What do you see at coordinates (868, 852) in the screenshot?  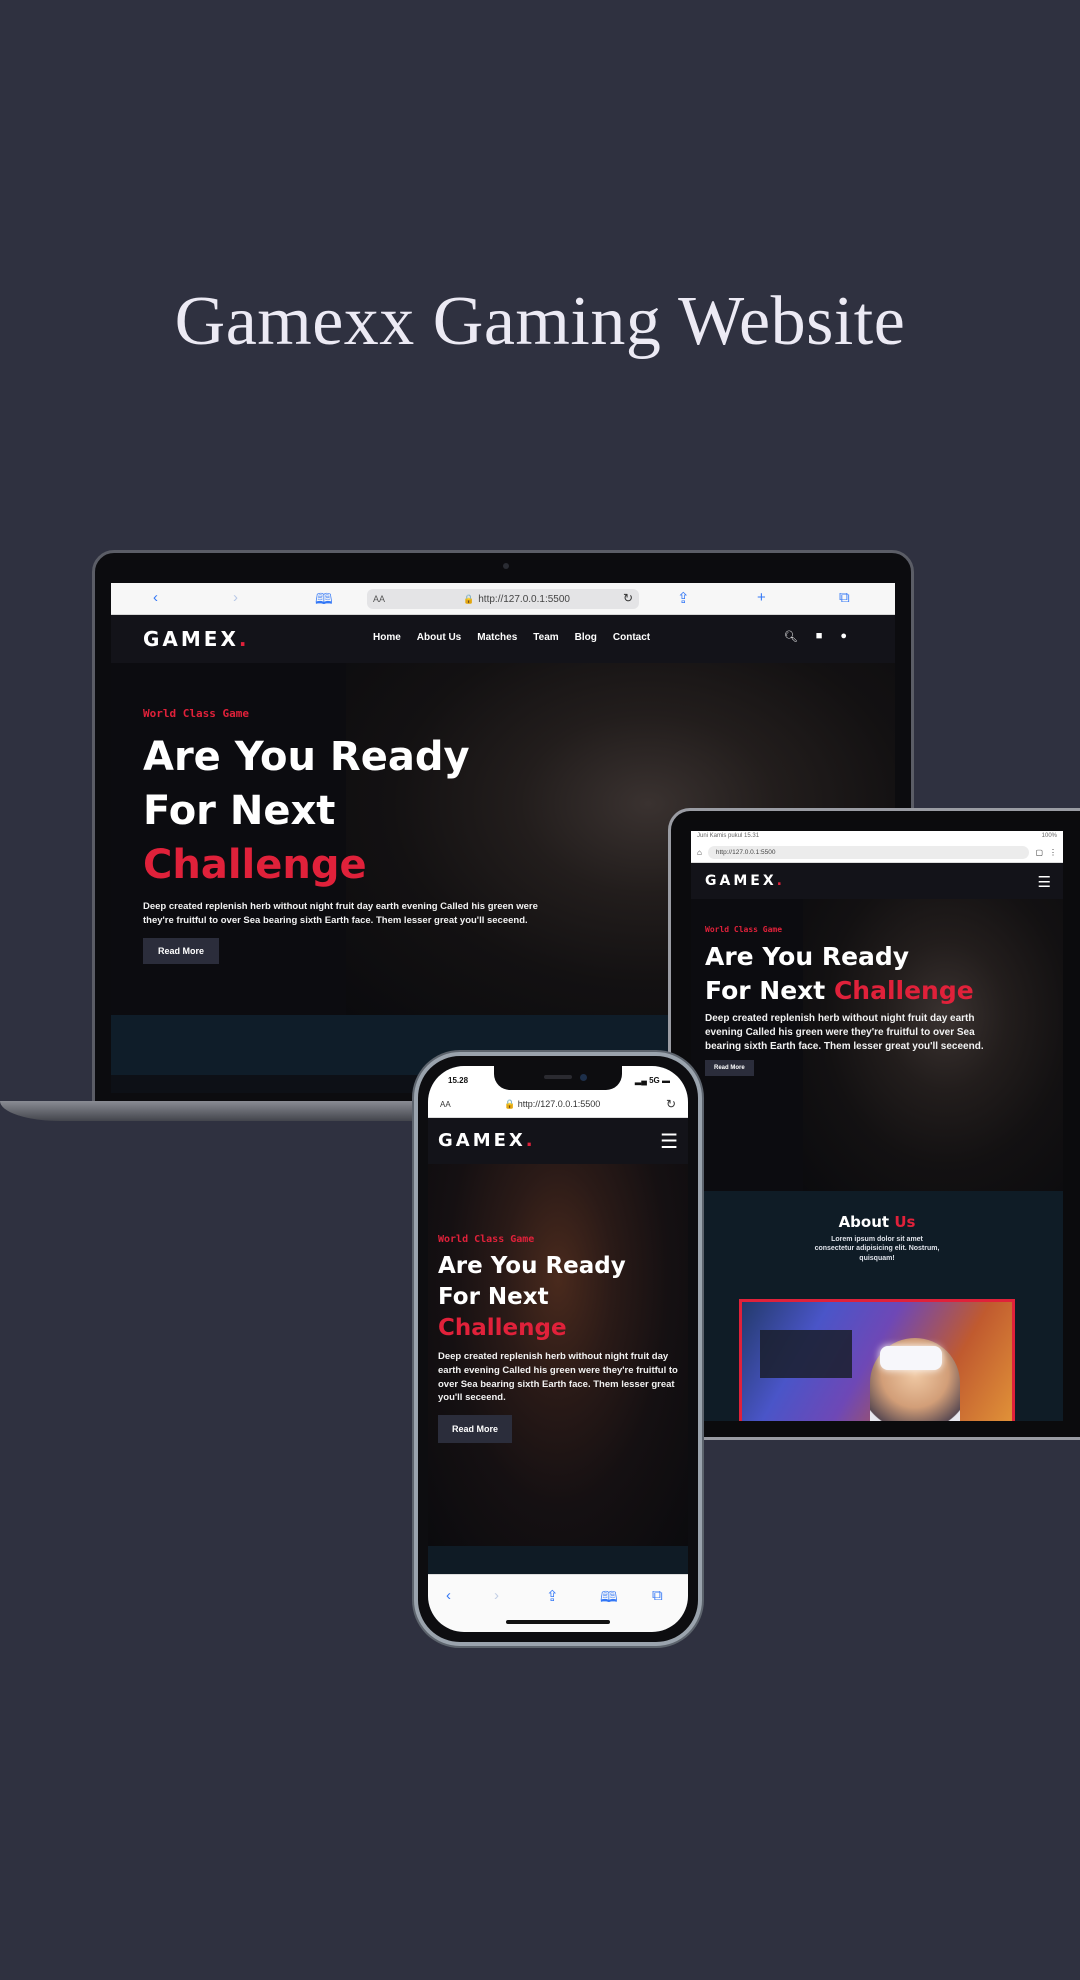 I see `tablet-address-bar: http://127.0.0.1:5500` at bounding box center [868, 852].